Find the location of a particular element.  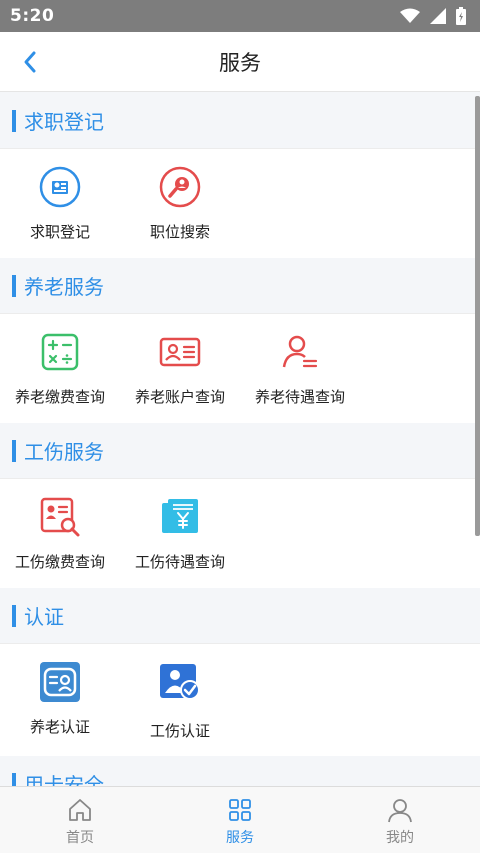

home-icon is located at coordinates (80, 810).